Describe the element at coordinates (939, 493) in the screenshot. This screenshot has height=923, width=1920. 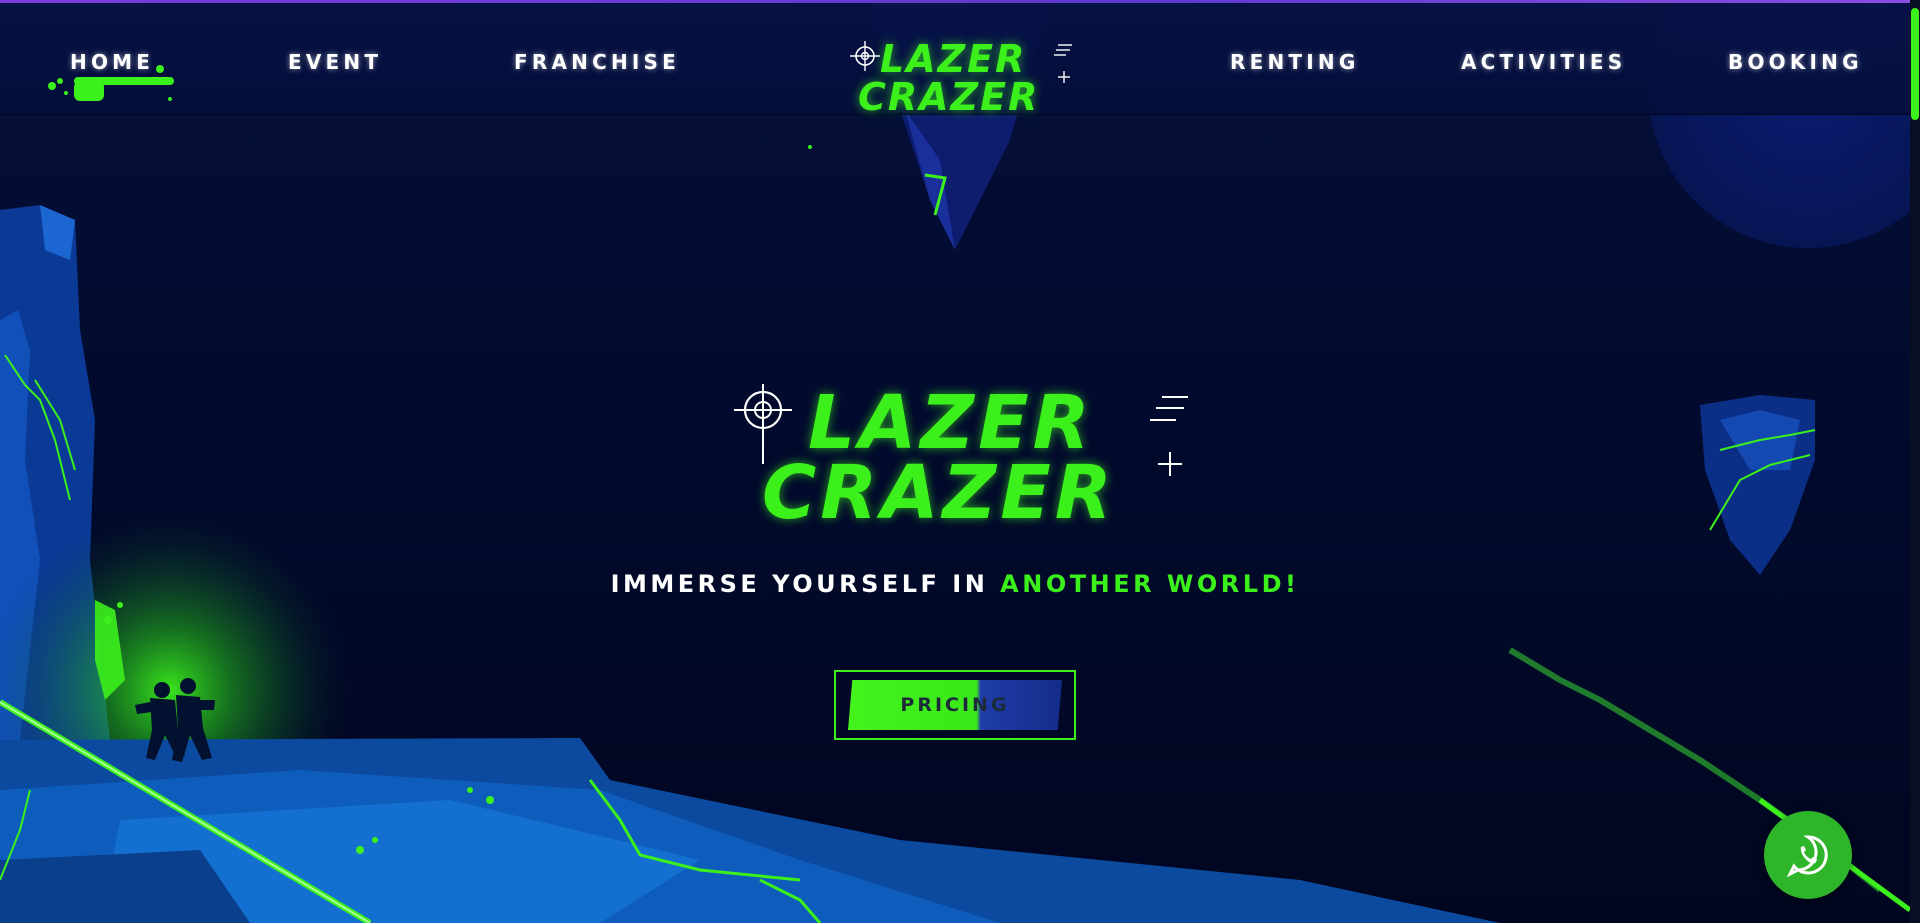
I see `hero-logo-line-2: CRAZER` at that location.